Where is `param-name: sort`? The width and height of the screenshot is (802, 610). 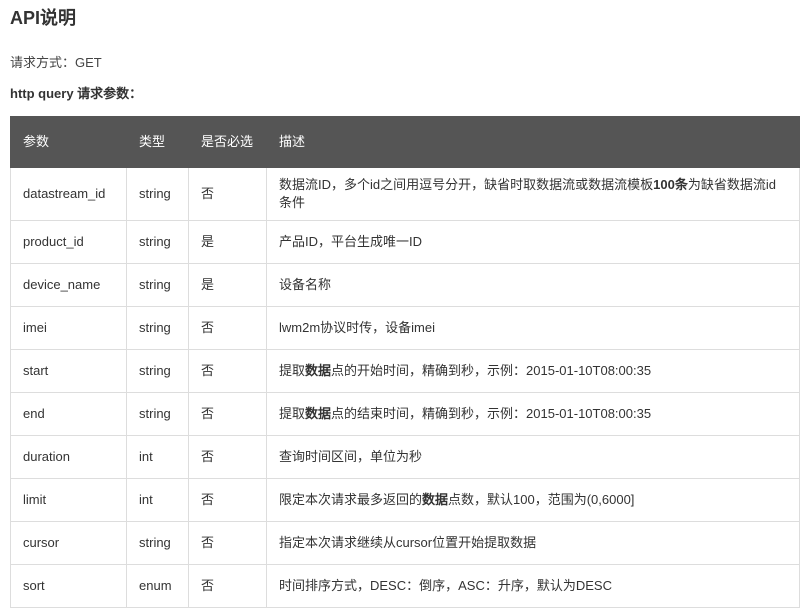 param-name: sort is located at coordinates (68, 586).